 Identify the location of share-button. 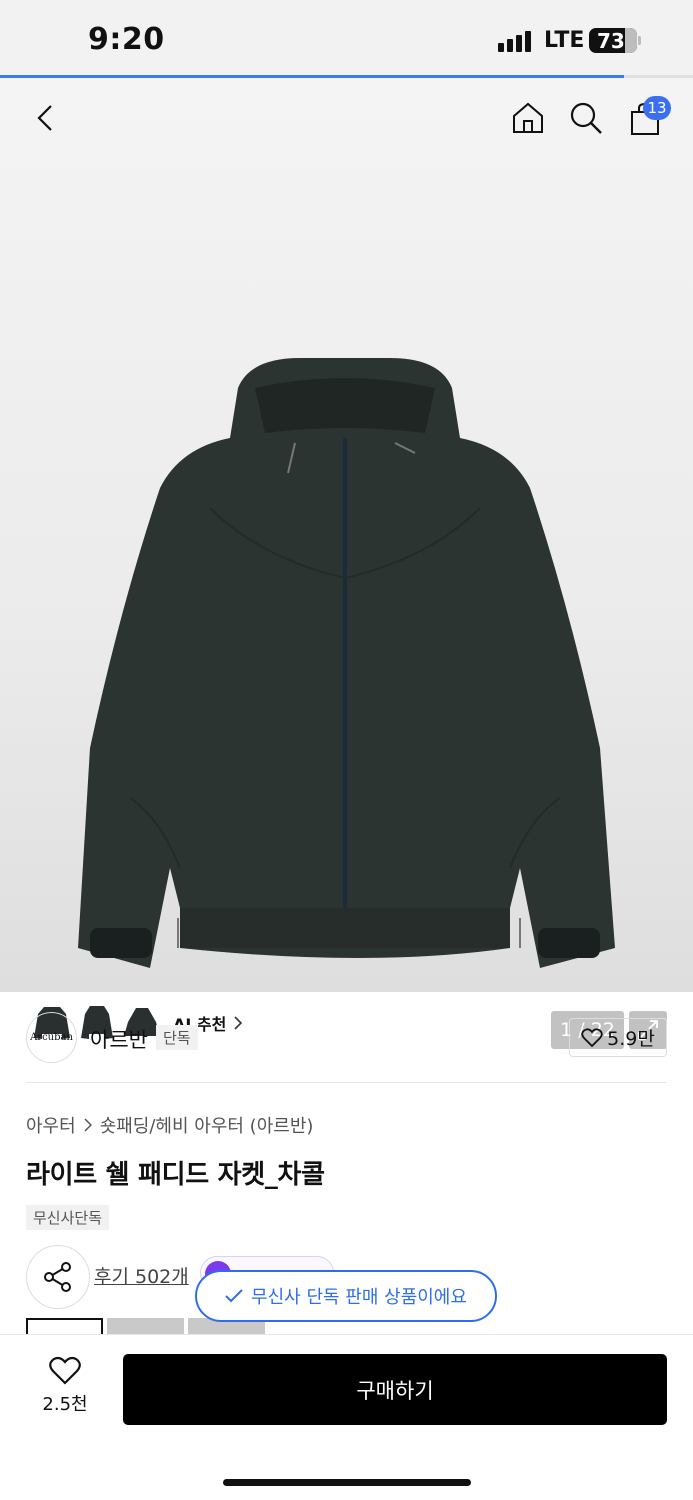
(58, 1277).